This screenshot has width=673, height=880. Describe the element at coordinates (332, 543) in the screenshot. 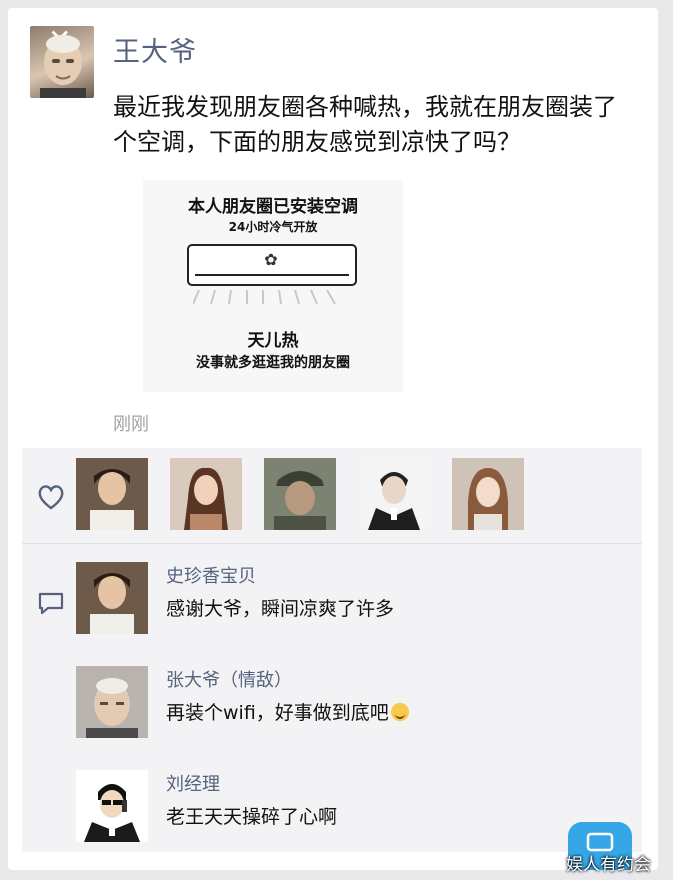

I see `section-divider` at that location.